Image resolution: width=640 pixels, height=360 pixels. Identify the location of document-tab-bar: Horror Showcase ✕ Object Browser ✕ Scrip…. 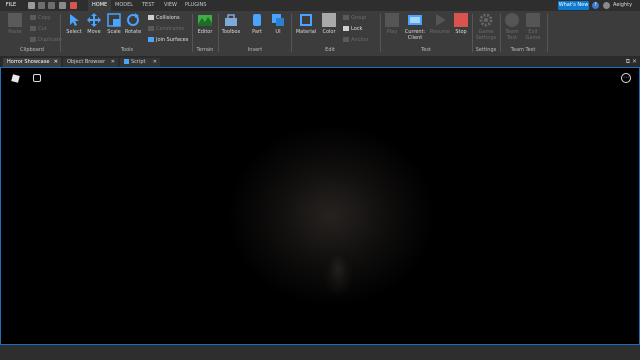
(320, 62).